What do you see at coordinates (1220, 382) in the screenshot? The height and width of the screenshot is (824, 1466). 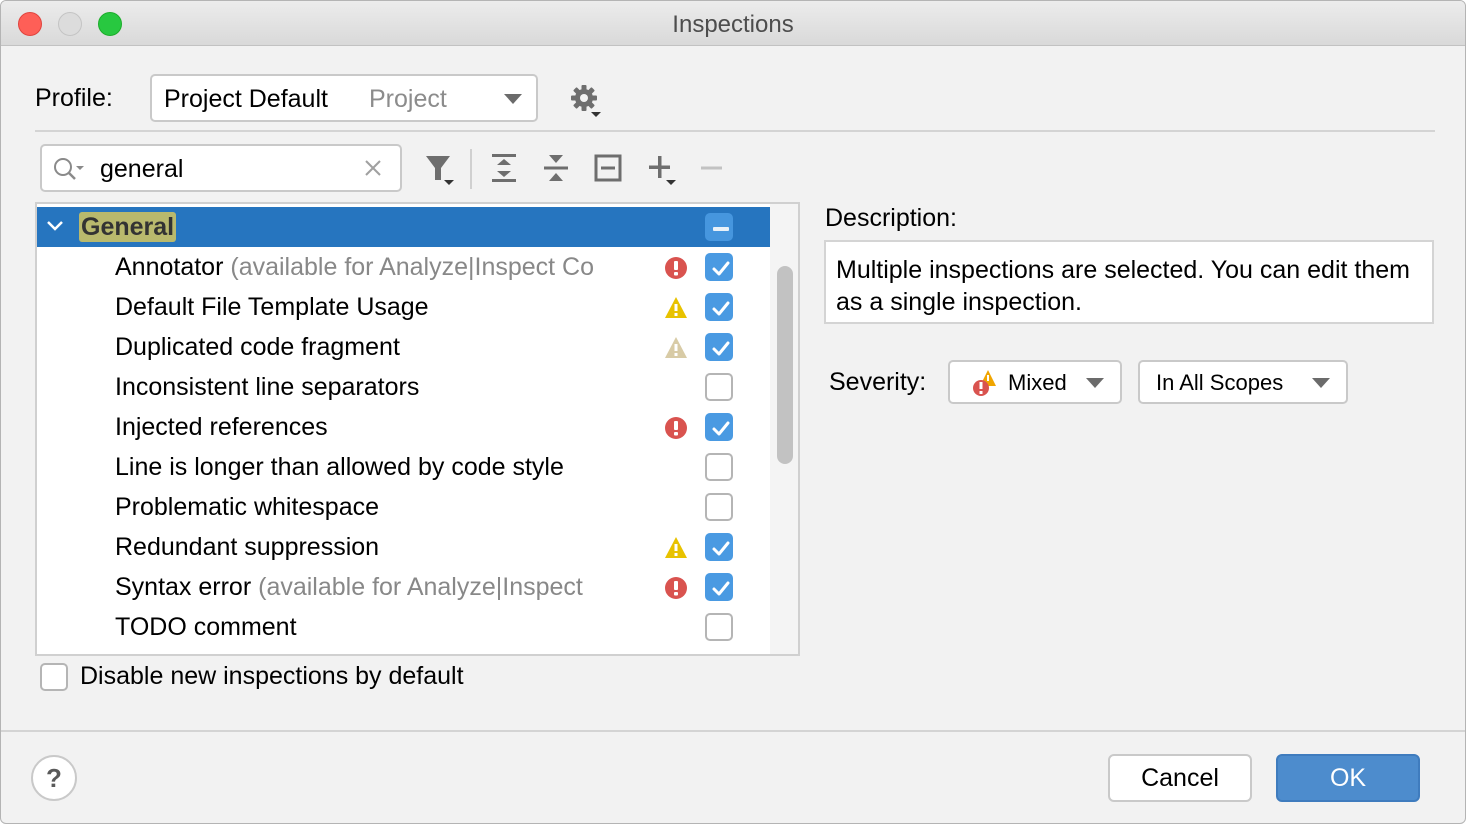 I see `scope-value: In All Scopes` at bounding box center [1220, 382].